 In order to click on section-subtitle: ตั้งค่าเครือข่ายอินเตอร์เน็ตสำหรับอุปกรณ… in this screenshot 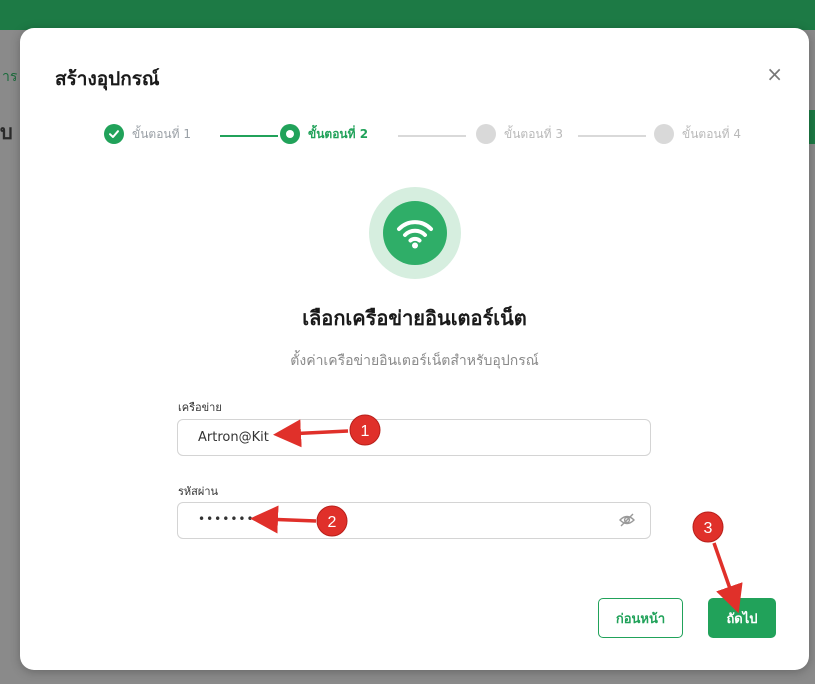, I will do `click(414, 361)`.